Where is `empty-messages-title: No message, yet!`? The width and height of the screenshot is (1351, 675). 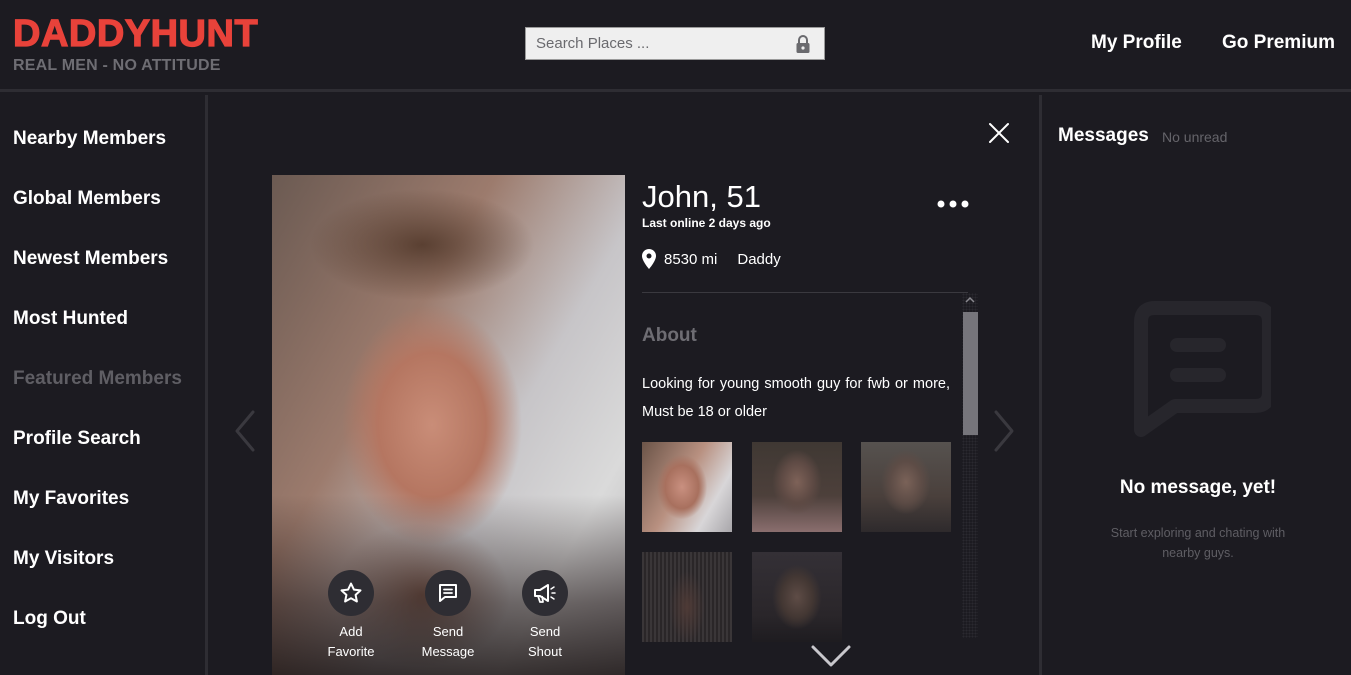
empty-messages-title: No message, yet! is located at coordinates (1198, 487).